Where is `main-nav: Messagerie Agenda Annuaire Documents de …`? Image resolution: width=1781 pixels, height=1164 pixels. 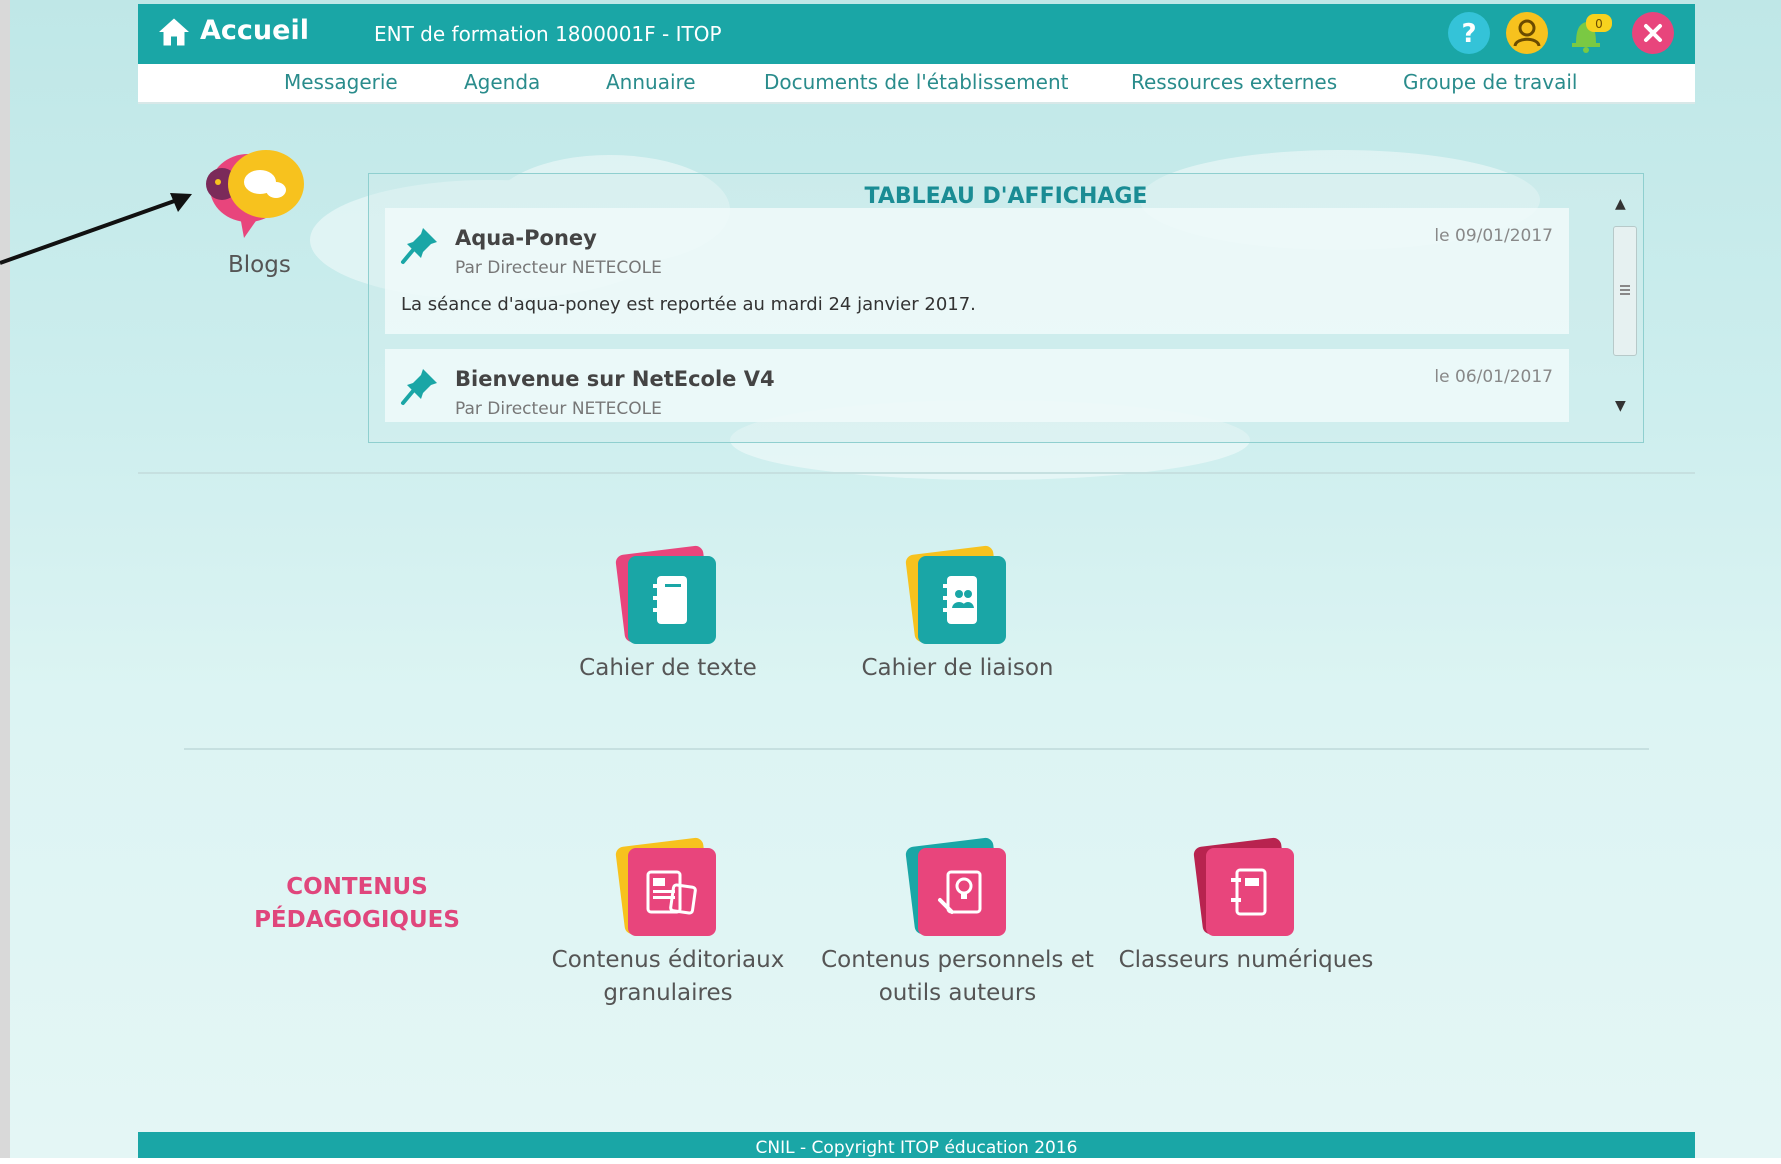
main-nav: Messagerie Agenda Annuaire Documents de … is located at coordinates (916, 84).